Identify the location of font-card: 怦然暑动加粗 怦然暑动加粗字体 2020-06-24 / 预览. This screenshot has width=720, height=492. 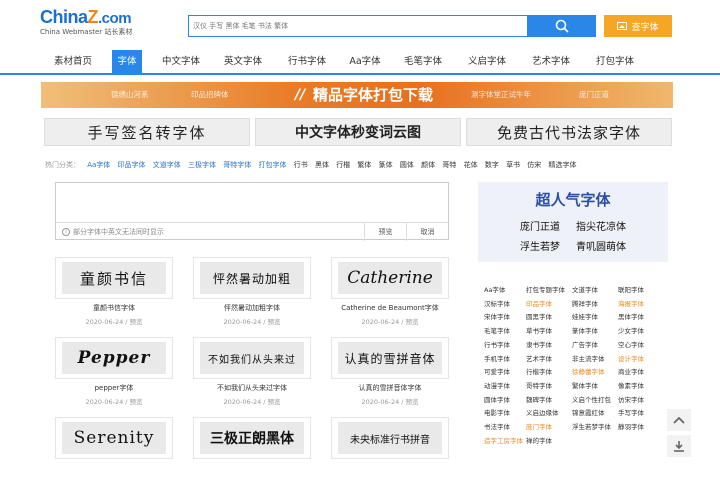
(252, 294).